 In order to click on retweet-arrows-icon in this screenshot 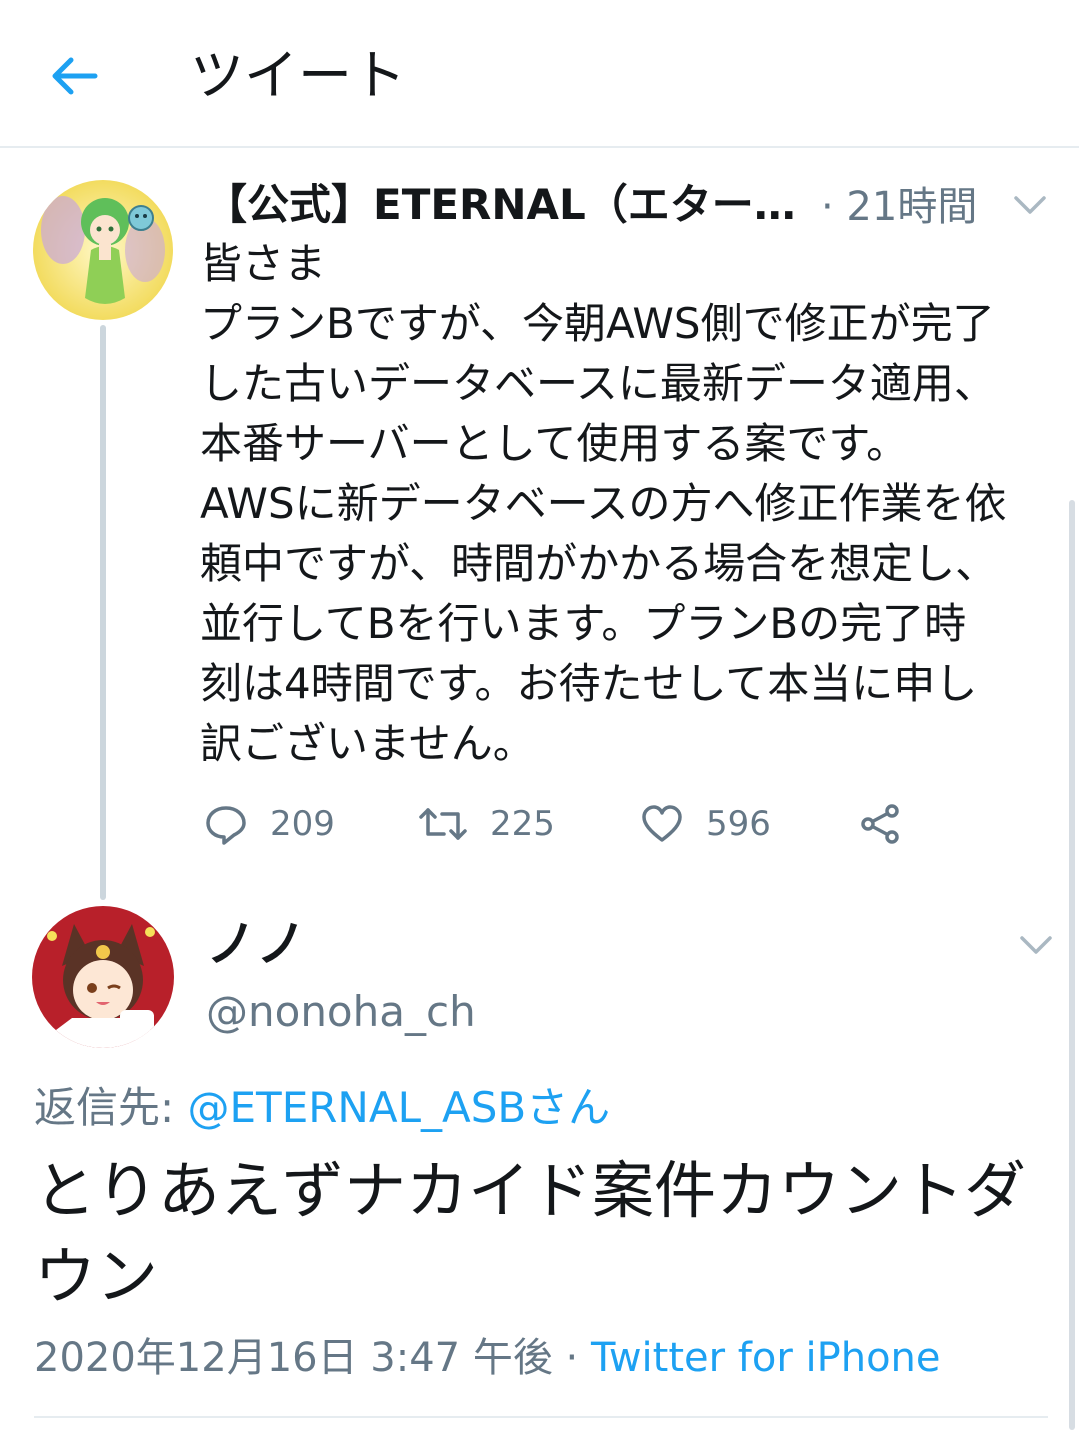, I will do `click(443, 824)`.